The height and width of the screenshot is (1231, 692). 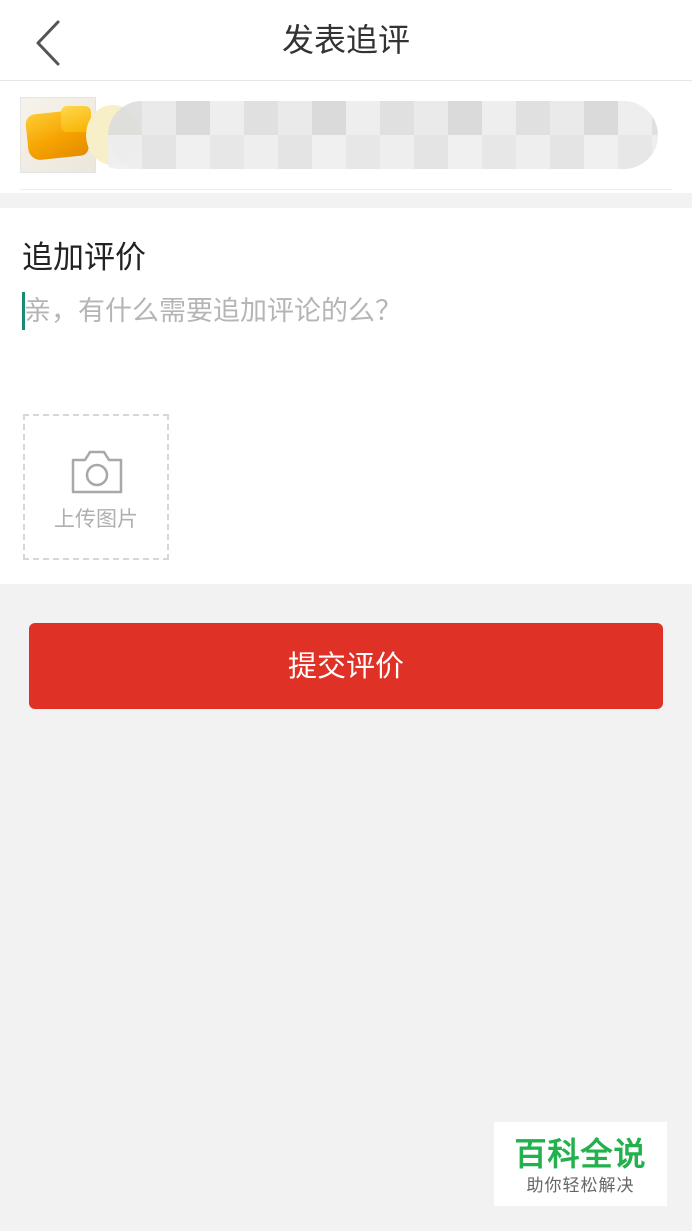 I want to click on page-title: 发表追评, so click(x=345, y=40).